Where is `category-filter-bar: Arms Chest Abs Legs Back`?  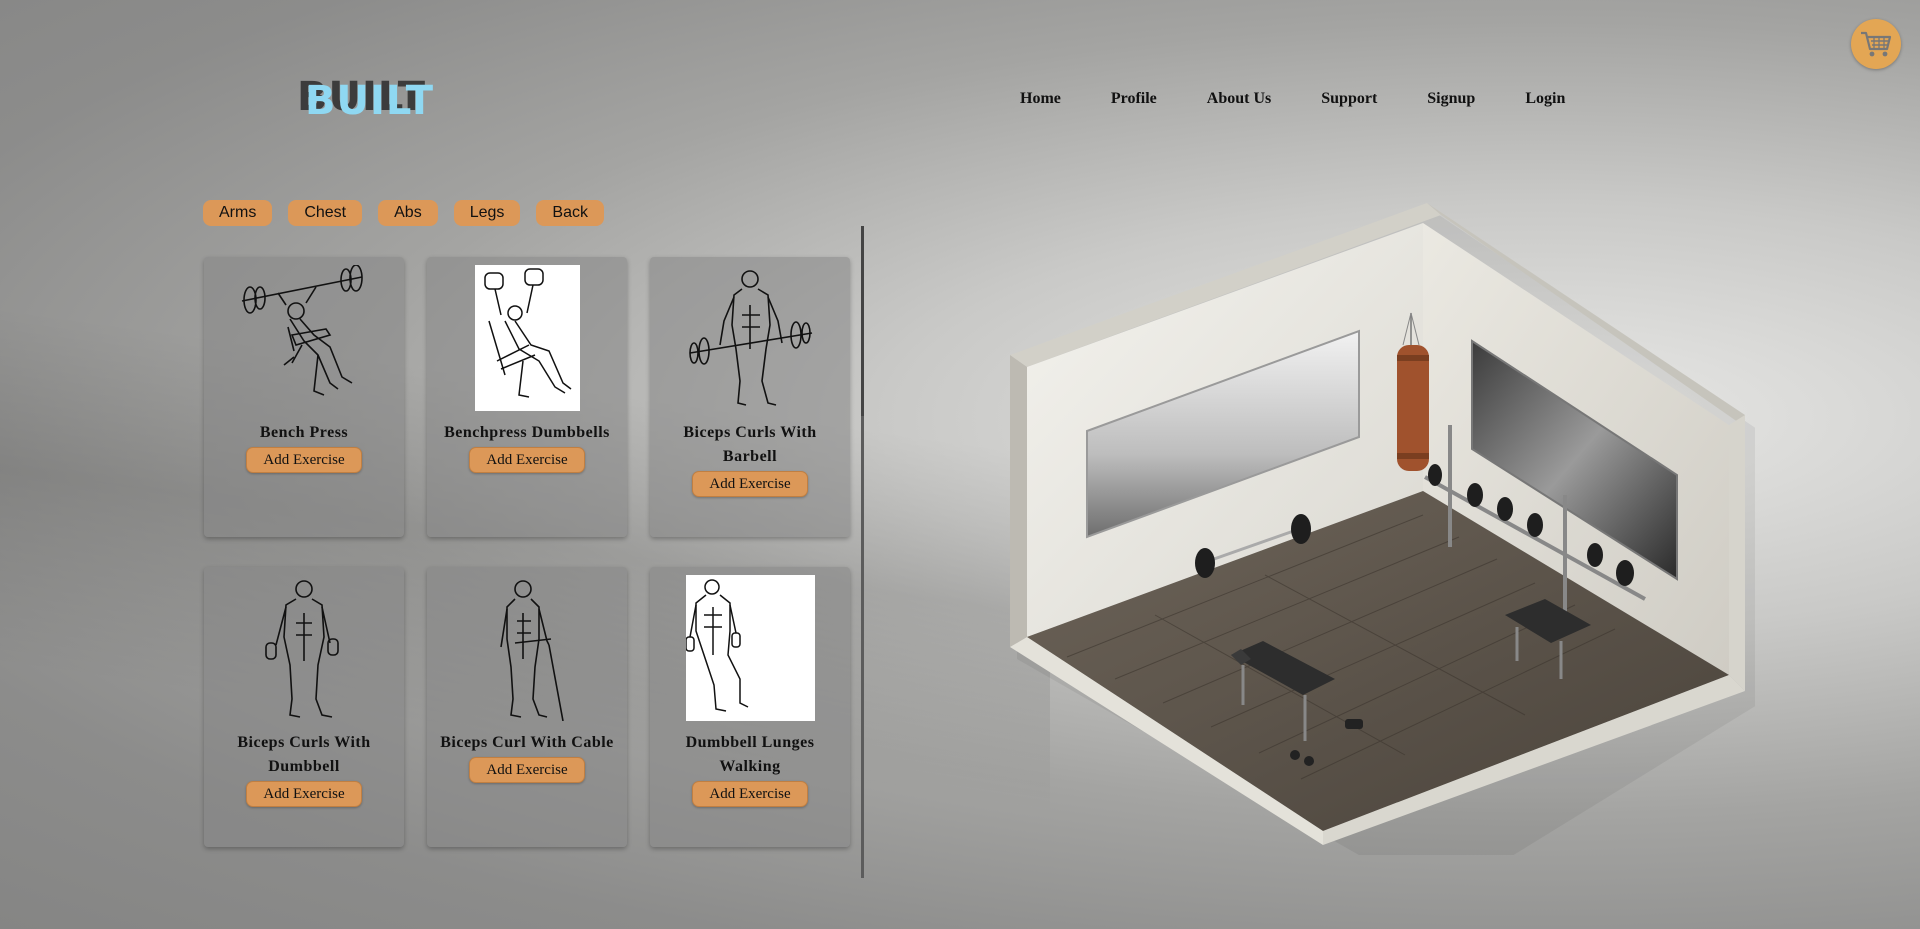 category-filter-bar: Arms Chest Abs Legs Back is located at coordinates (411, 213).